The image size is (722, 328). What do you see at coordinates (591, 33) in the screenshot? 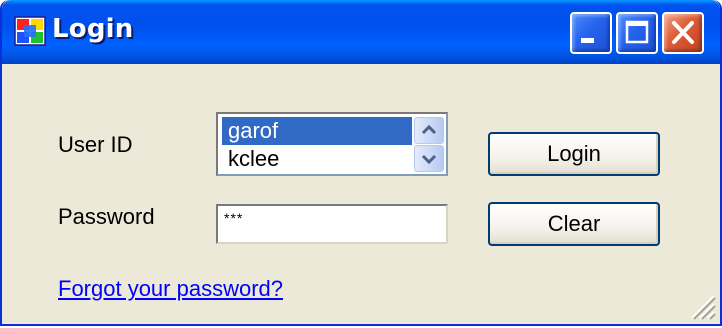
I see `minimize-button` at bounding box center [591, 33].